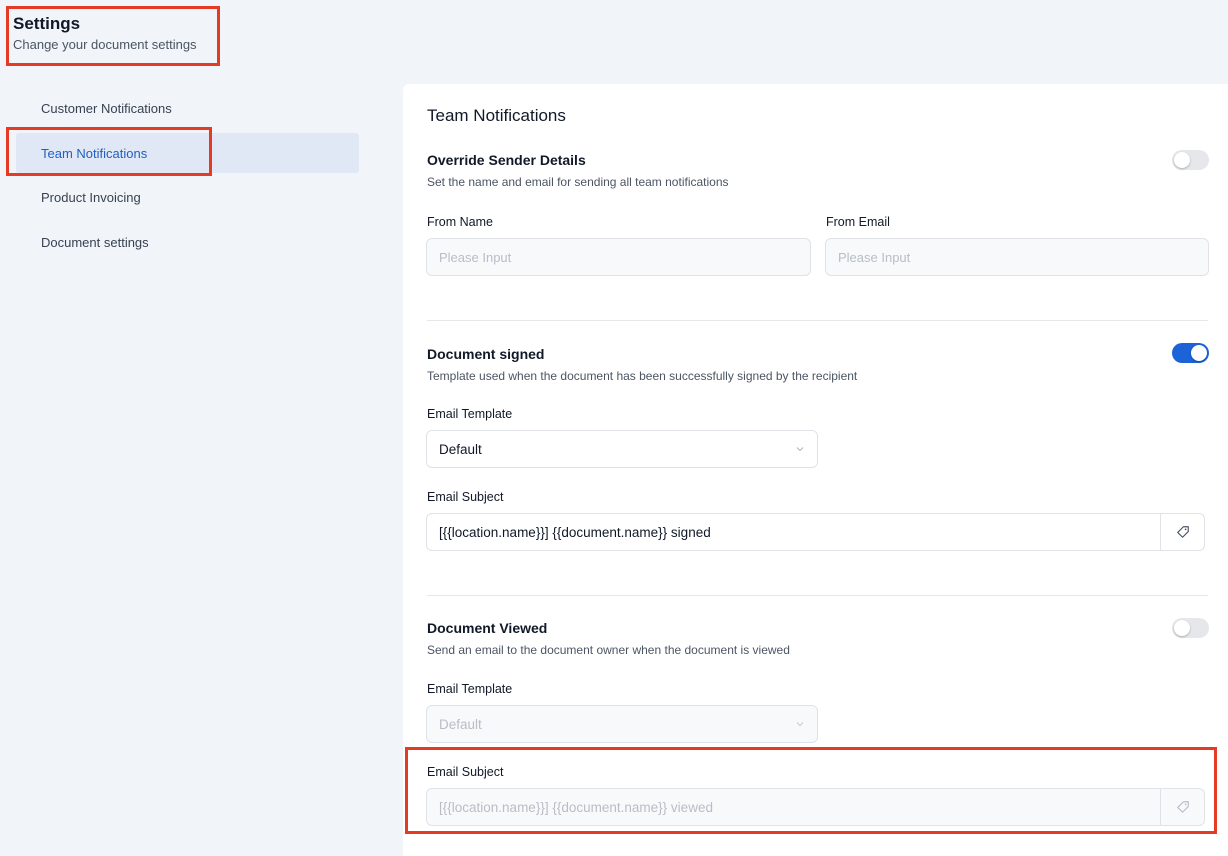 This screenshot has width=1228, height=856. Describe the element at coordinates (113, 36) in the screenshot. I see `page-header: Settings Change your document settings` at that location.